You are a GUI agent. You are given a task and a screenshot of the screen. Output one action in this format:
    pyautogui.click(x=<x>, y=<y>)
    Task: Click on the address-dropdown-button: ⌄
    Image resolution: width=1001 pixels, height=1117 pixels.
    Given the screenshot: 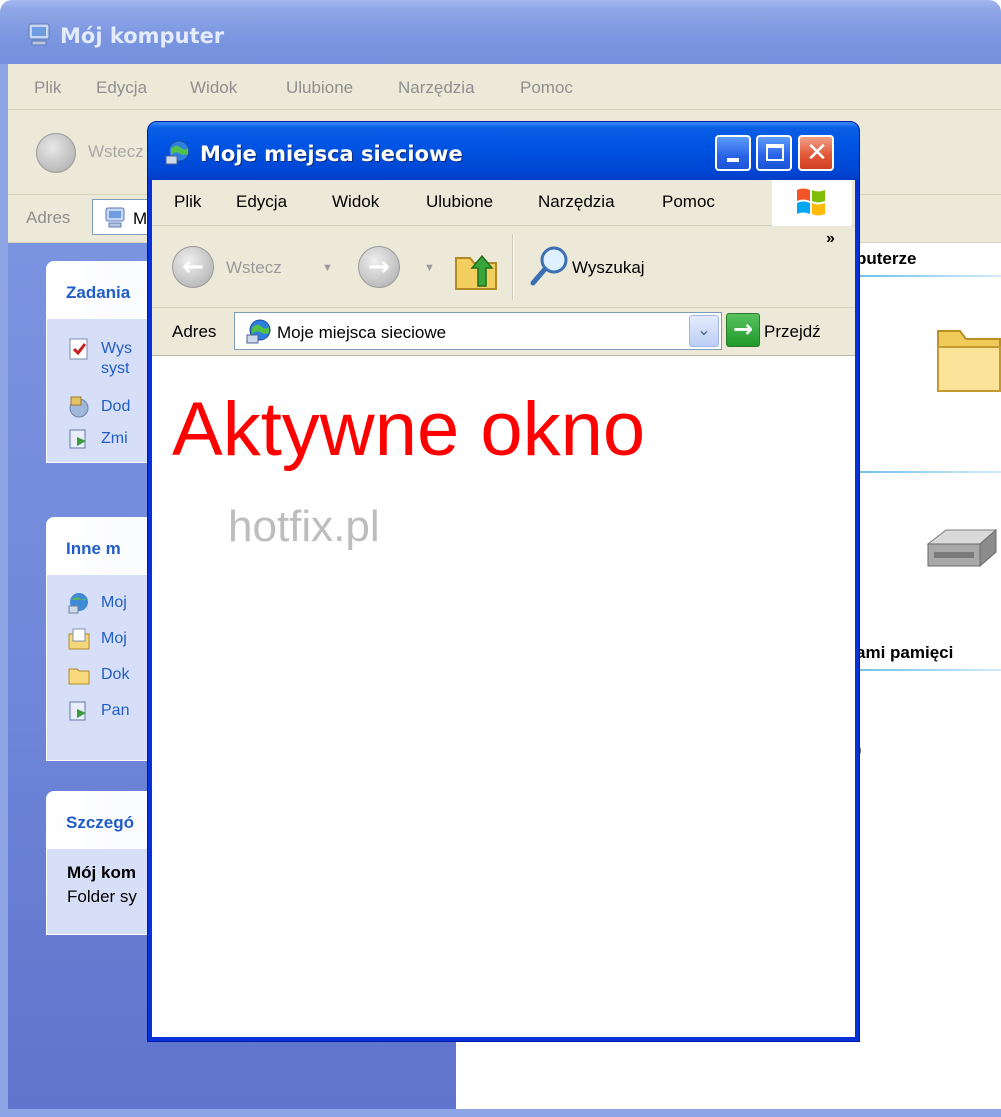 What is the action you would take?
    pyautogui.click(x=704, y=331)
    